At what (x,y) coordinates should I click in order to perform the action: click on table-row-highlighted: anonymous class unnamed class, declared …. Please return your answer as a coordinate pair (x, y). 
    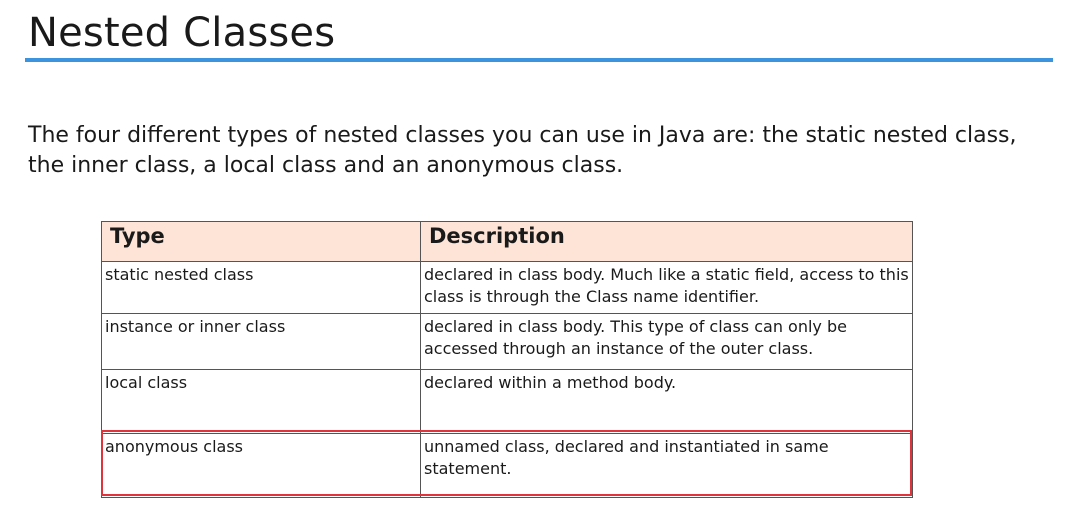
    Looking at the image, I should click on (507, 465).